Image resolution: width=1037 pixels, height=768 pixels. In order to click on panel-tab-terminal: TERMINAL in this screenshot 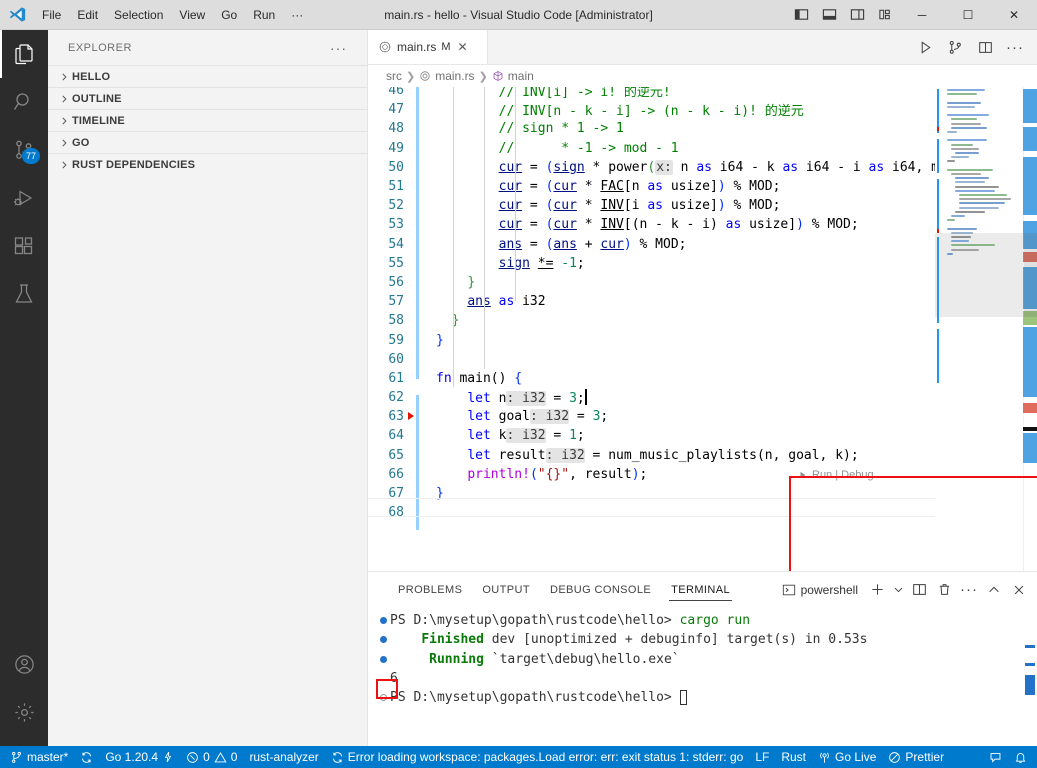, I will do `click(700, 589)`.